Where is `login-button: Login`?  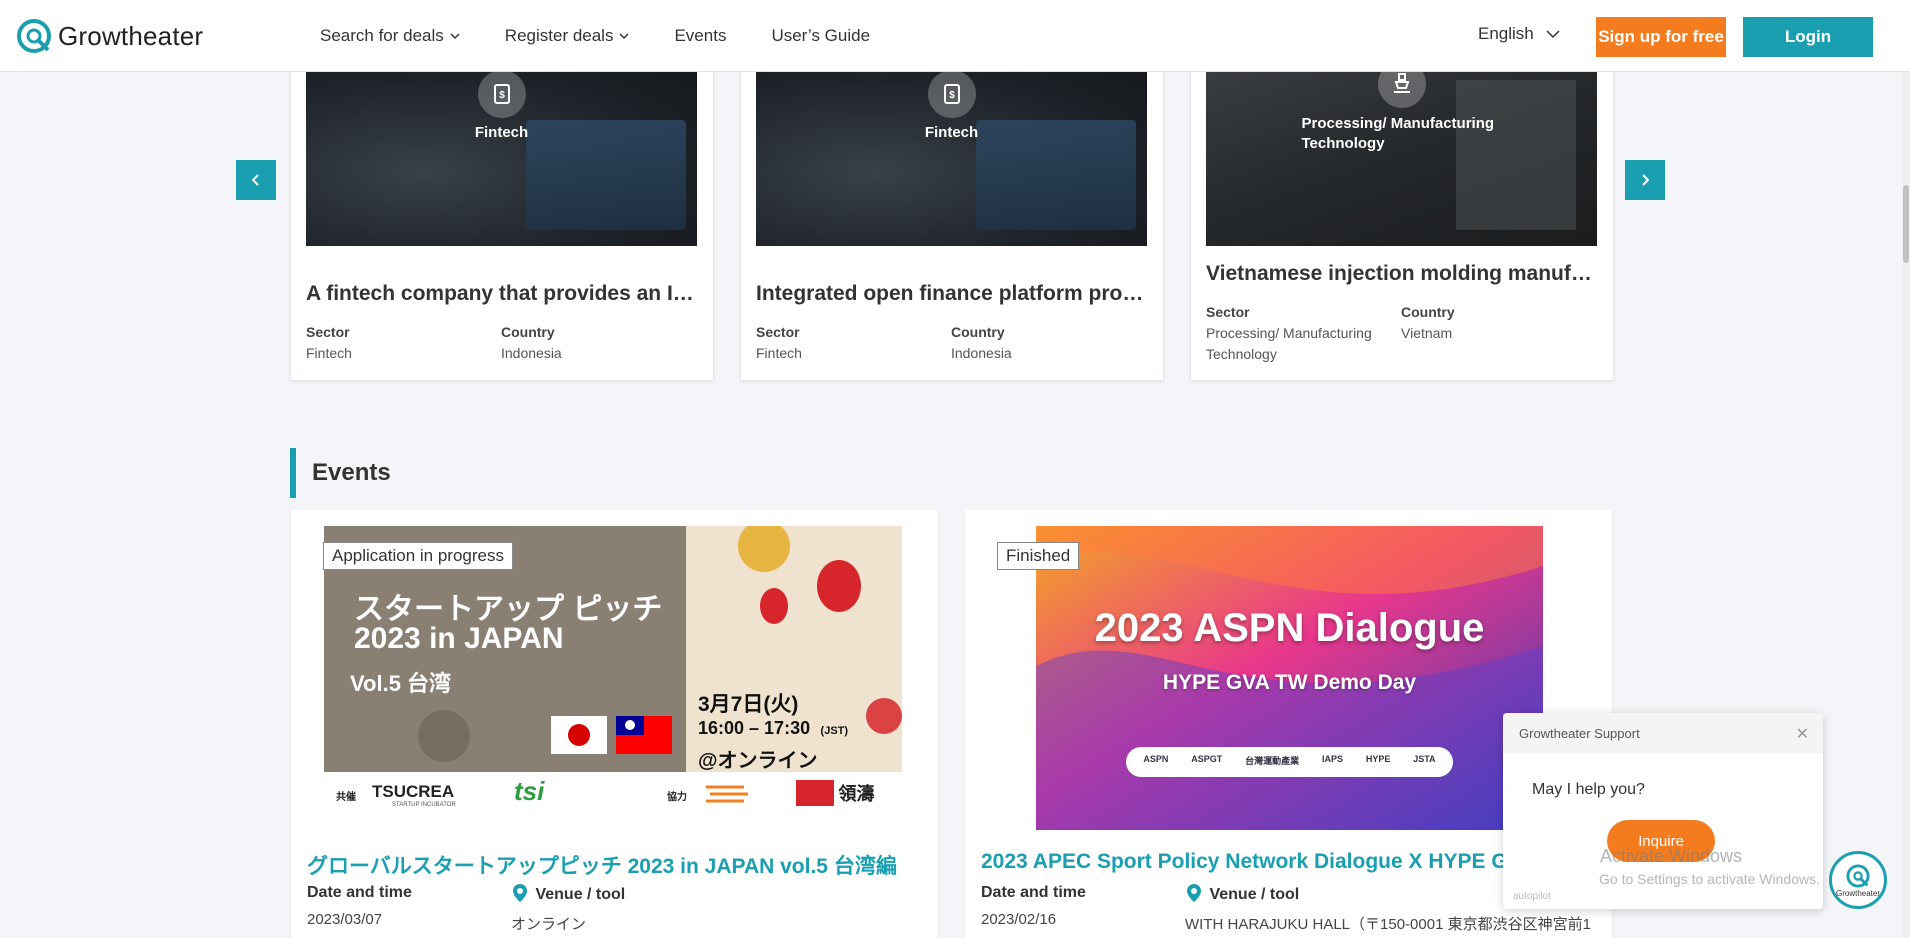 login-button: Login is located at coordinates (1808, 37).